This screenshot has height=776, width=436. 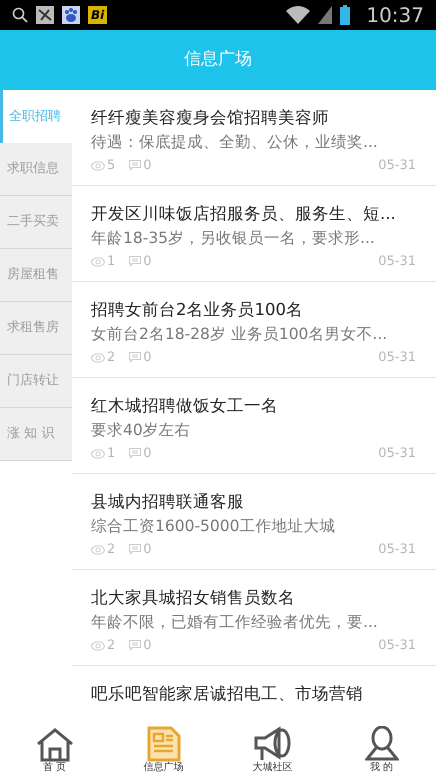 I want to click on signal-icon, so click(x=325, y=15).